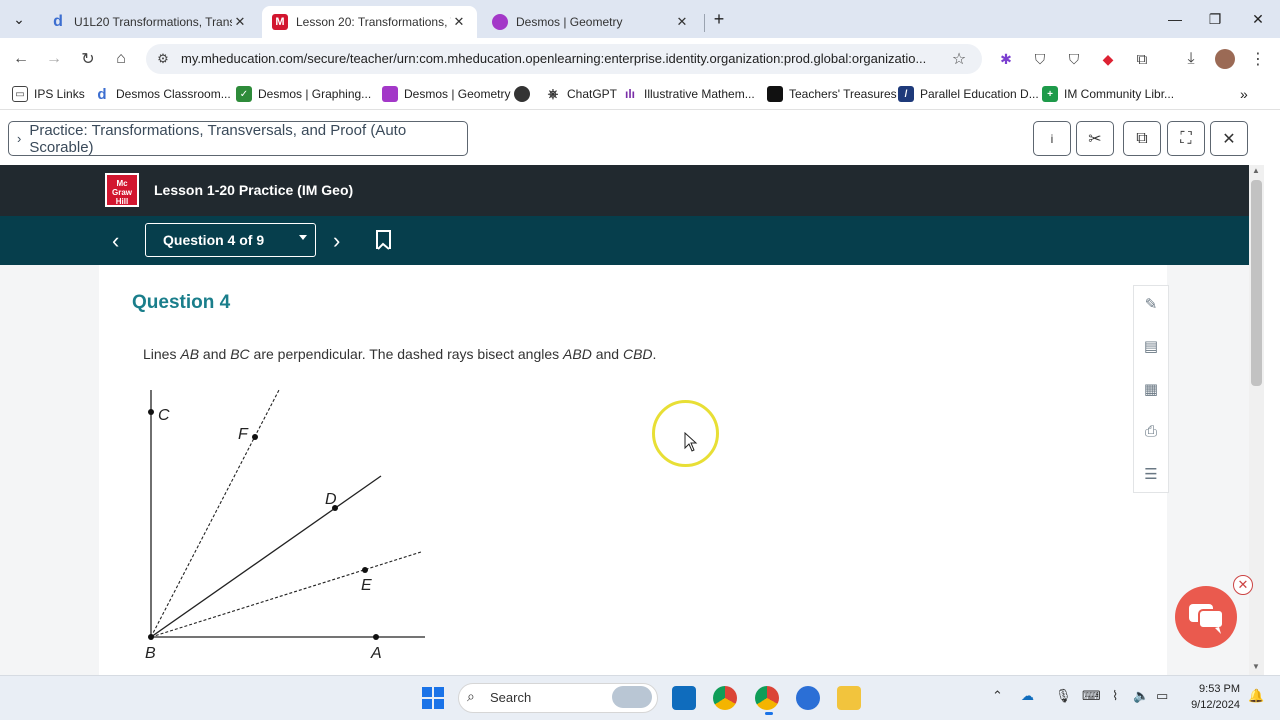 This screenshot has width=1280, height=720. Describe the element at coordinates (1151, 304) in the screenshot. I see `pencil-icon: ✎` at that location.